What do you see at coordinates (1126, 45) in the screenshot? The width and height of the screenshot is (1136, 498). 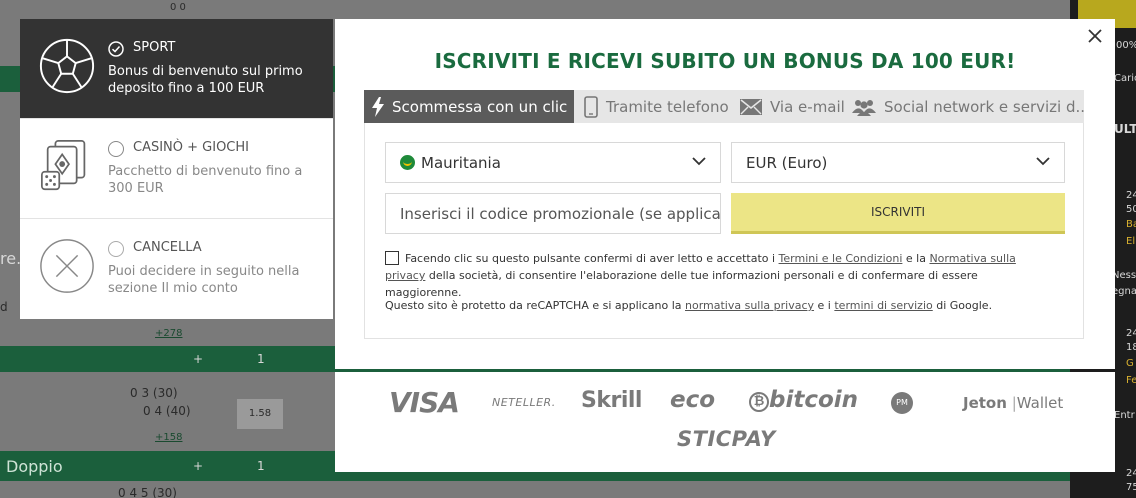 I see `bg-right-snip: 00%` at bounding box center [1126, 45].